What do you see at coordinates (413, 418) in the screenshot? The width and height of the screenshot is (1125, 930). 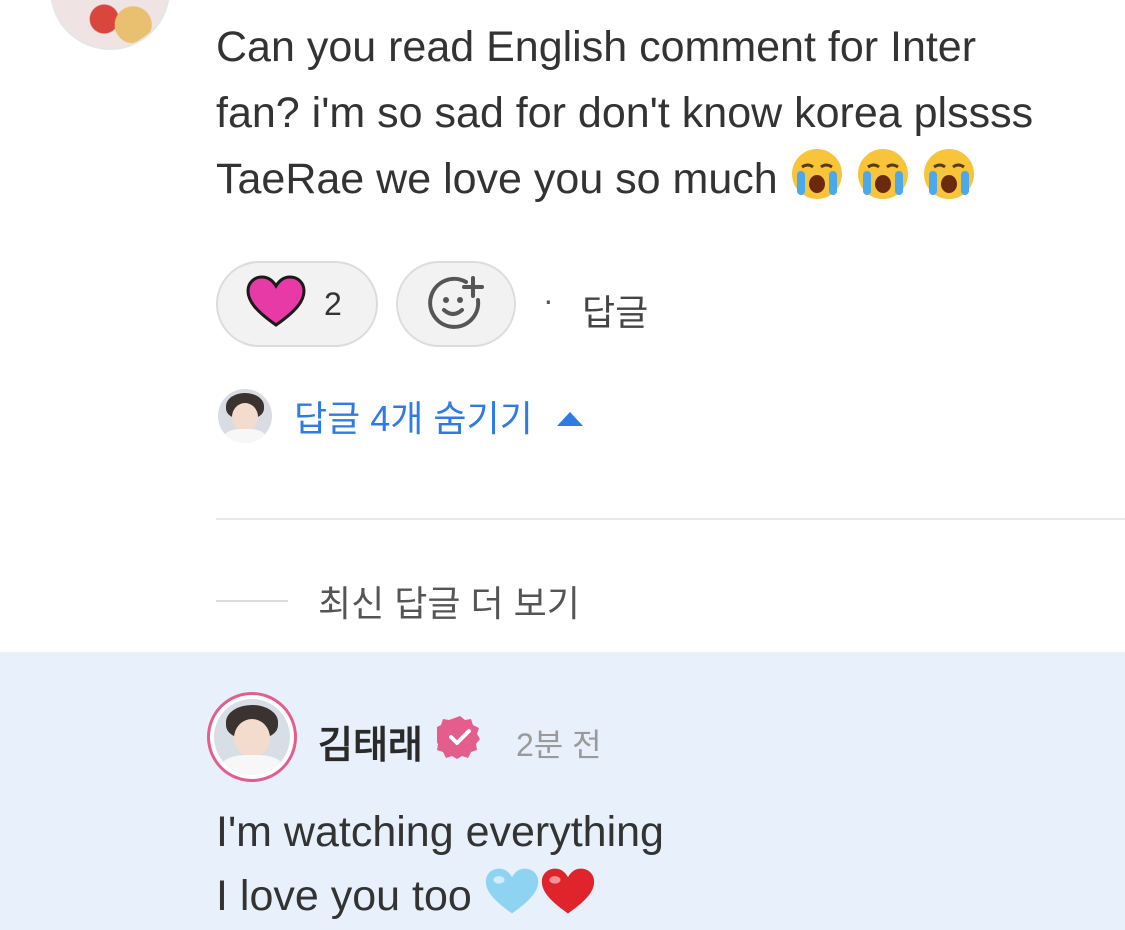 I see `hide-replies-label: 답글 4개 숨기기` at bounding box center [413, 418].